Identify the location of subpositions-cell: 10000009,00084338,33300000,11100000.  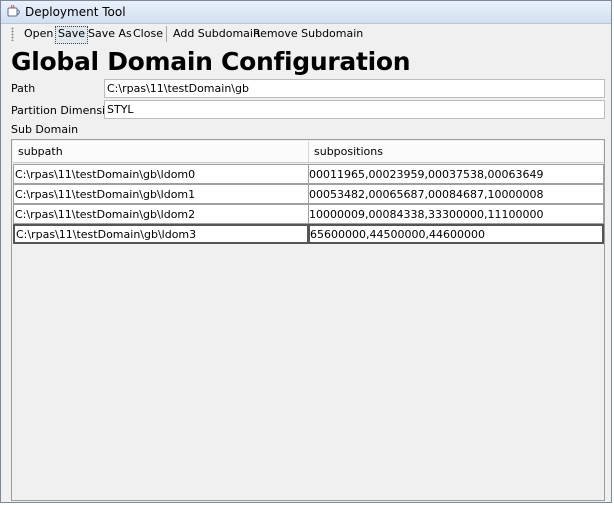
(456, 214).